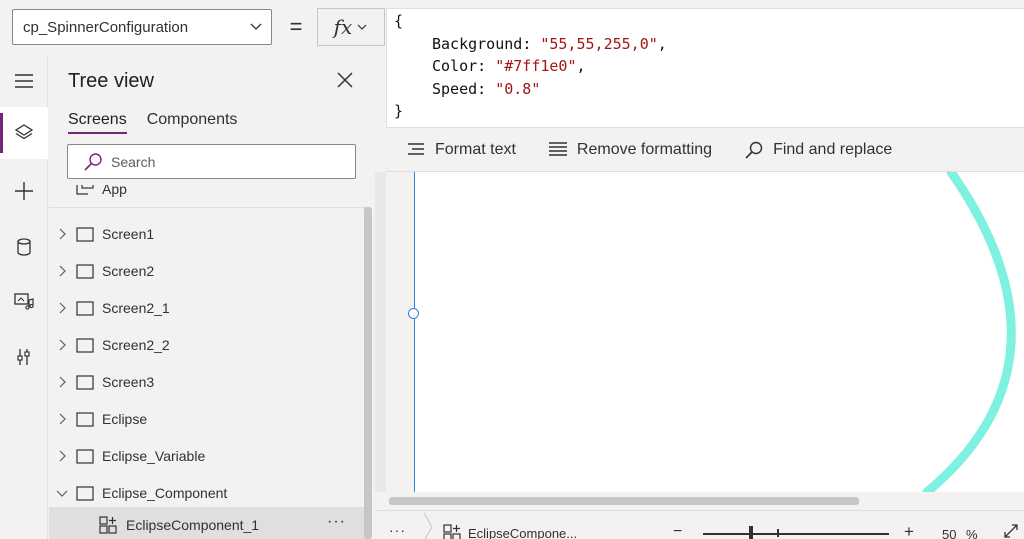 The width and height of the screenshot is (1024, 539). What do you see at coordinates (208, 419) in the screenshot?
I see `tree-item-eclipse: Eclipse` at bounding box center [208, 419].